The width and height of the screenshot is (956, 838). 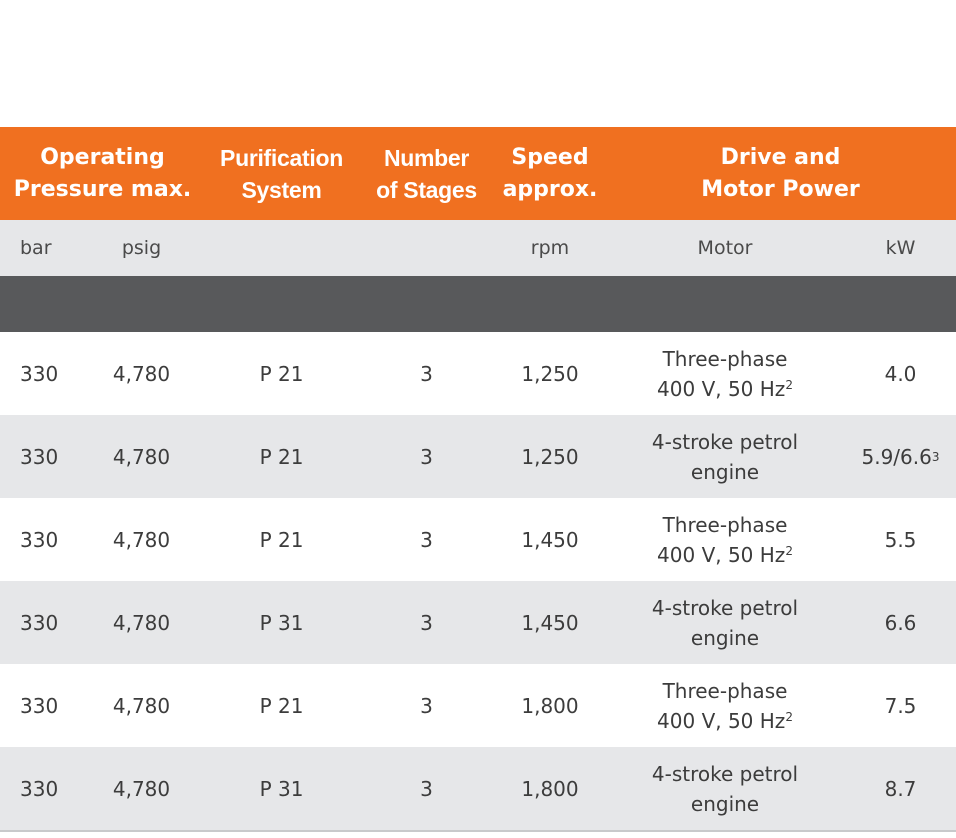 I want to click on cell-kw: 6.6, so click(x=900, y=623).